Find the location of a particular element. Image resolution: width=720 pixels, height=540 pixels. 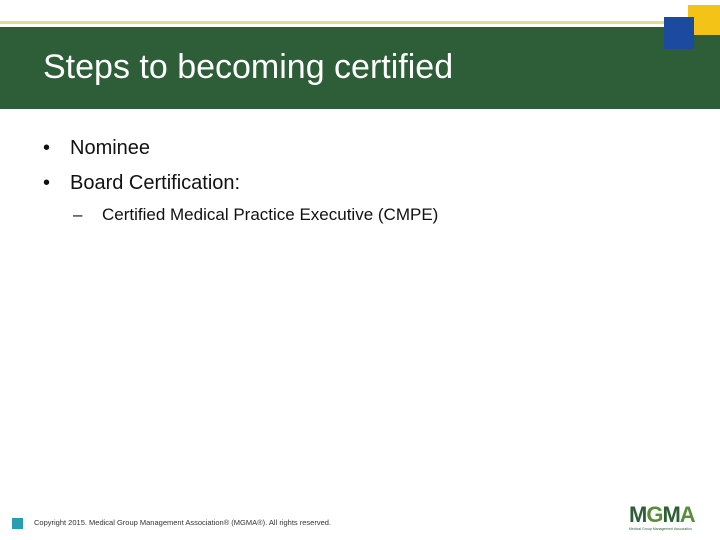

bullet-item: • Nominee is located at coordinates (96, 148).